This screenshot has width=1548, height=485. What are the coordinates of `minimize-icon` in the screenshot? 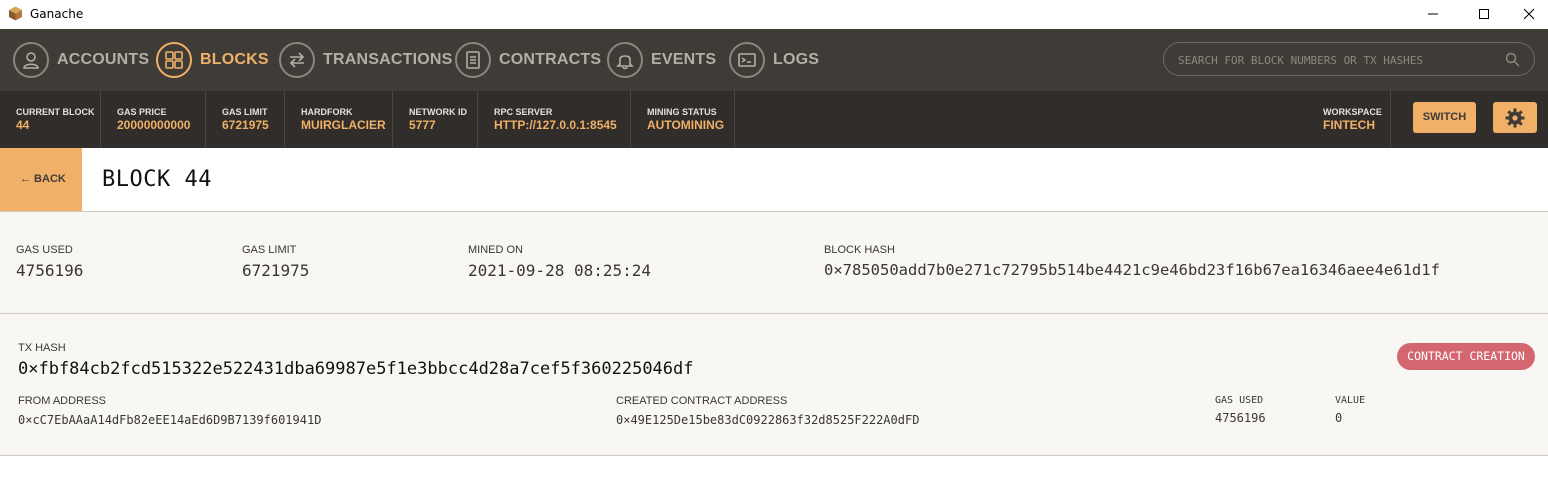 It's located at (1433, 14).